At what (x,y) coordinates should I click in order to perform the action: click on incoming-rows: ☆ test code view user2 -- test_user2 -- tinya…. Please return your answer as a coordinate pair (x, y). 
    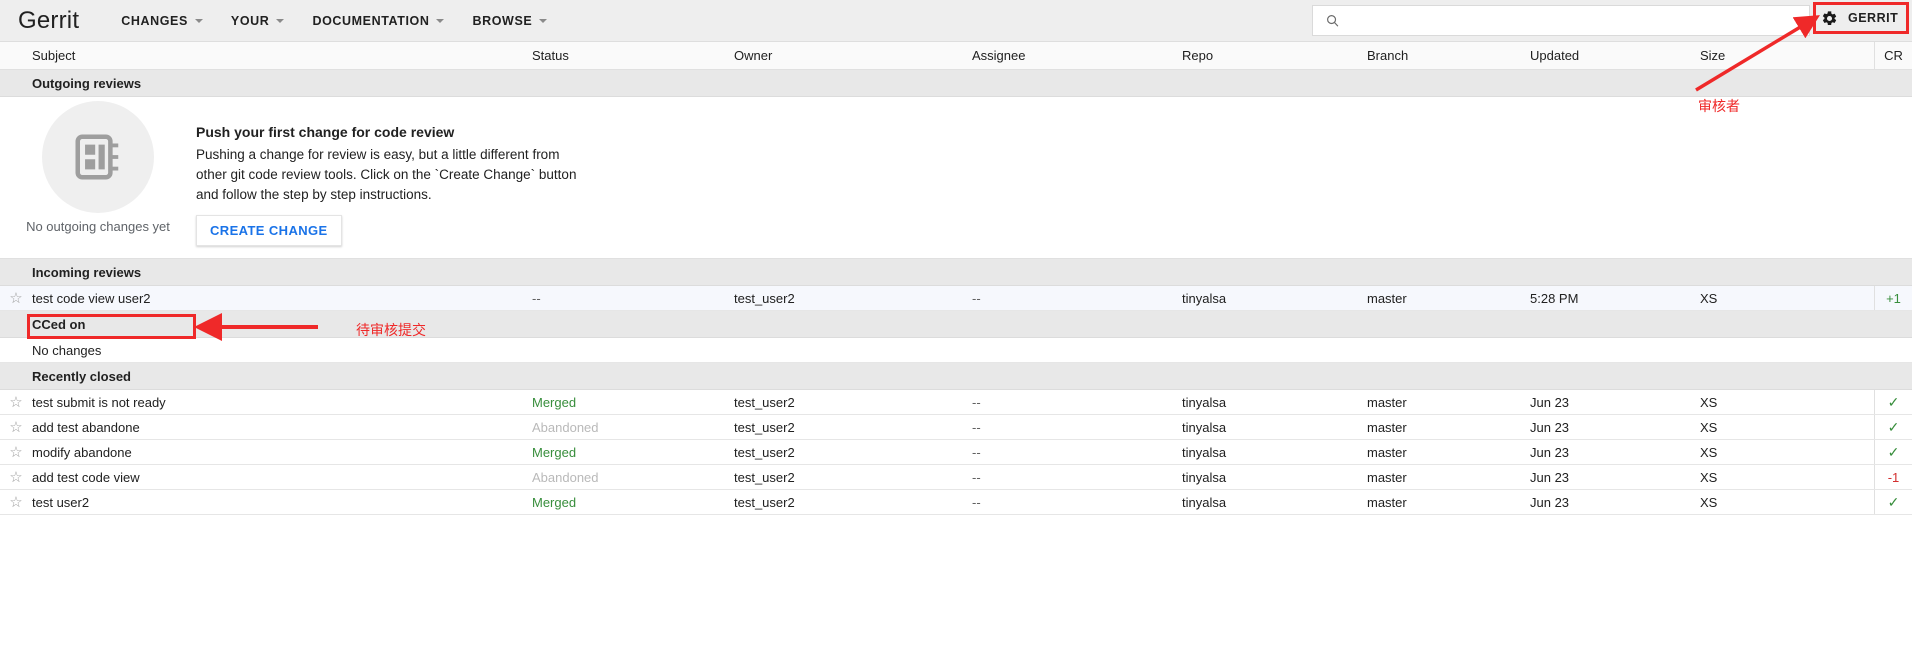
    Looking at the image, I should click on (956, 298).